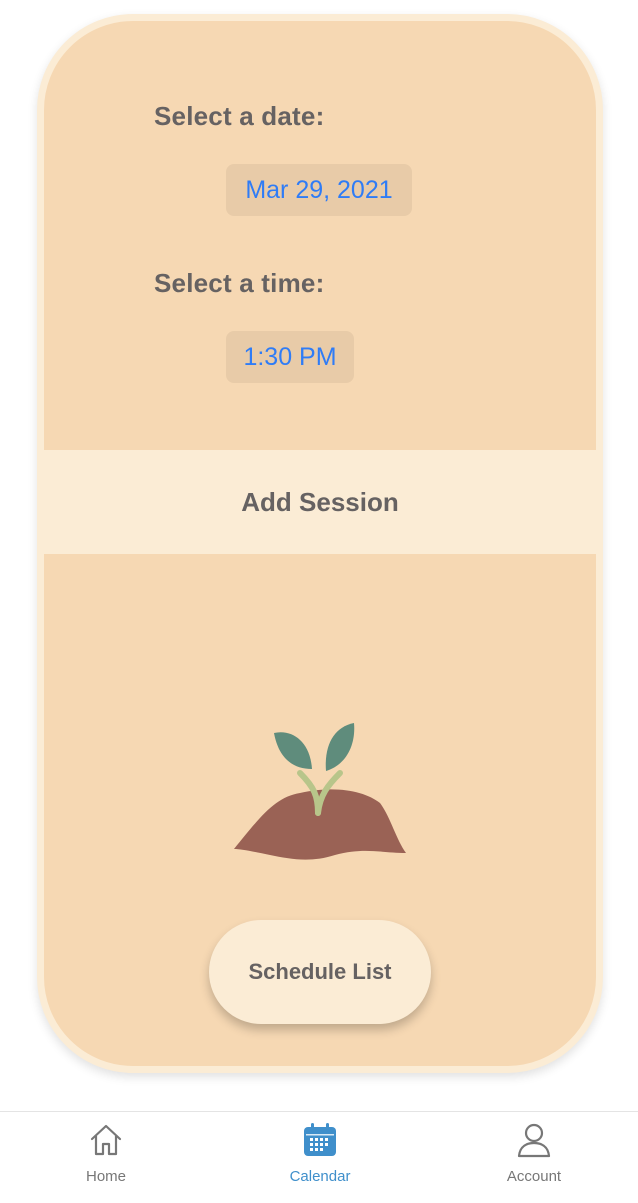 Image resolution: width=638 pixels, height=1203 pixels. I want to click on date-label: Select a date:, so click(239, 116).